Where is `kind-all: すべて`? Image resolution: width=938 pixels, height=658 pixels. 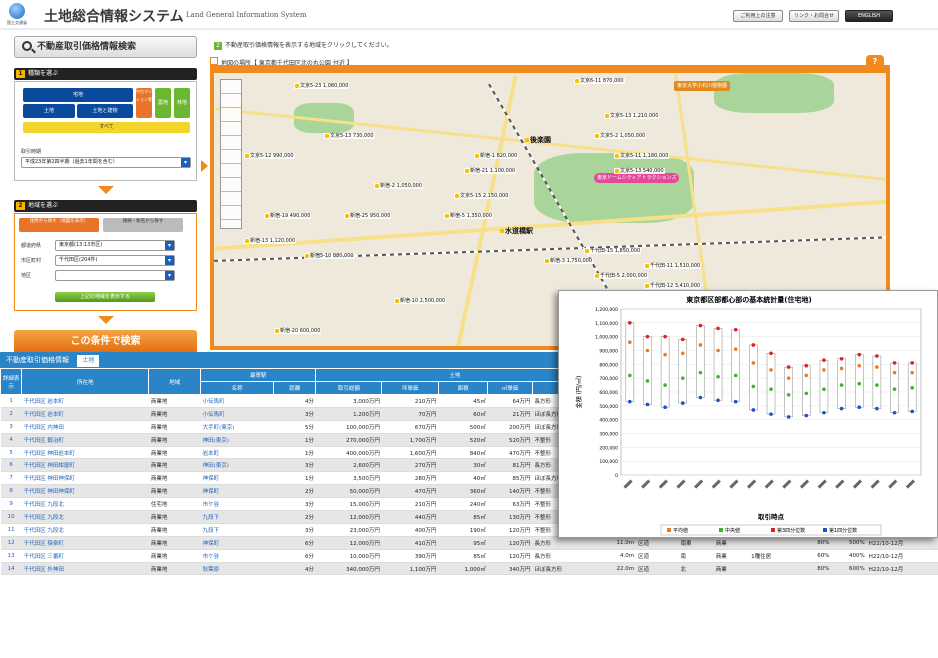 kind-all: すべて is located at coordinates (106, 127).